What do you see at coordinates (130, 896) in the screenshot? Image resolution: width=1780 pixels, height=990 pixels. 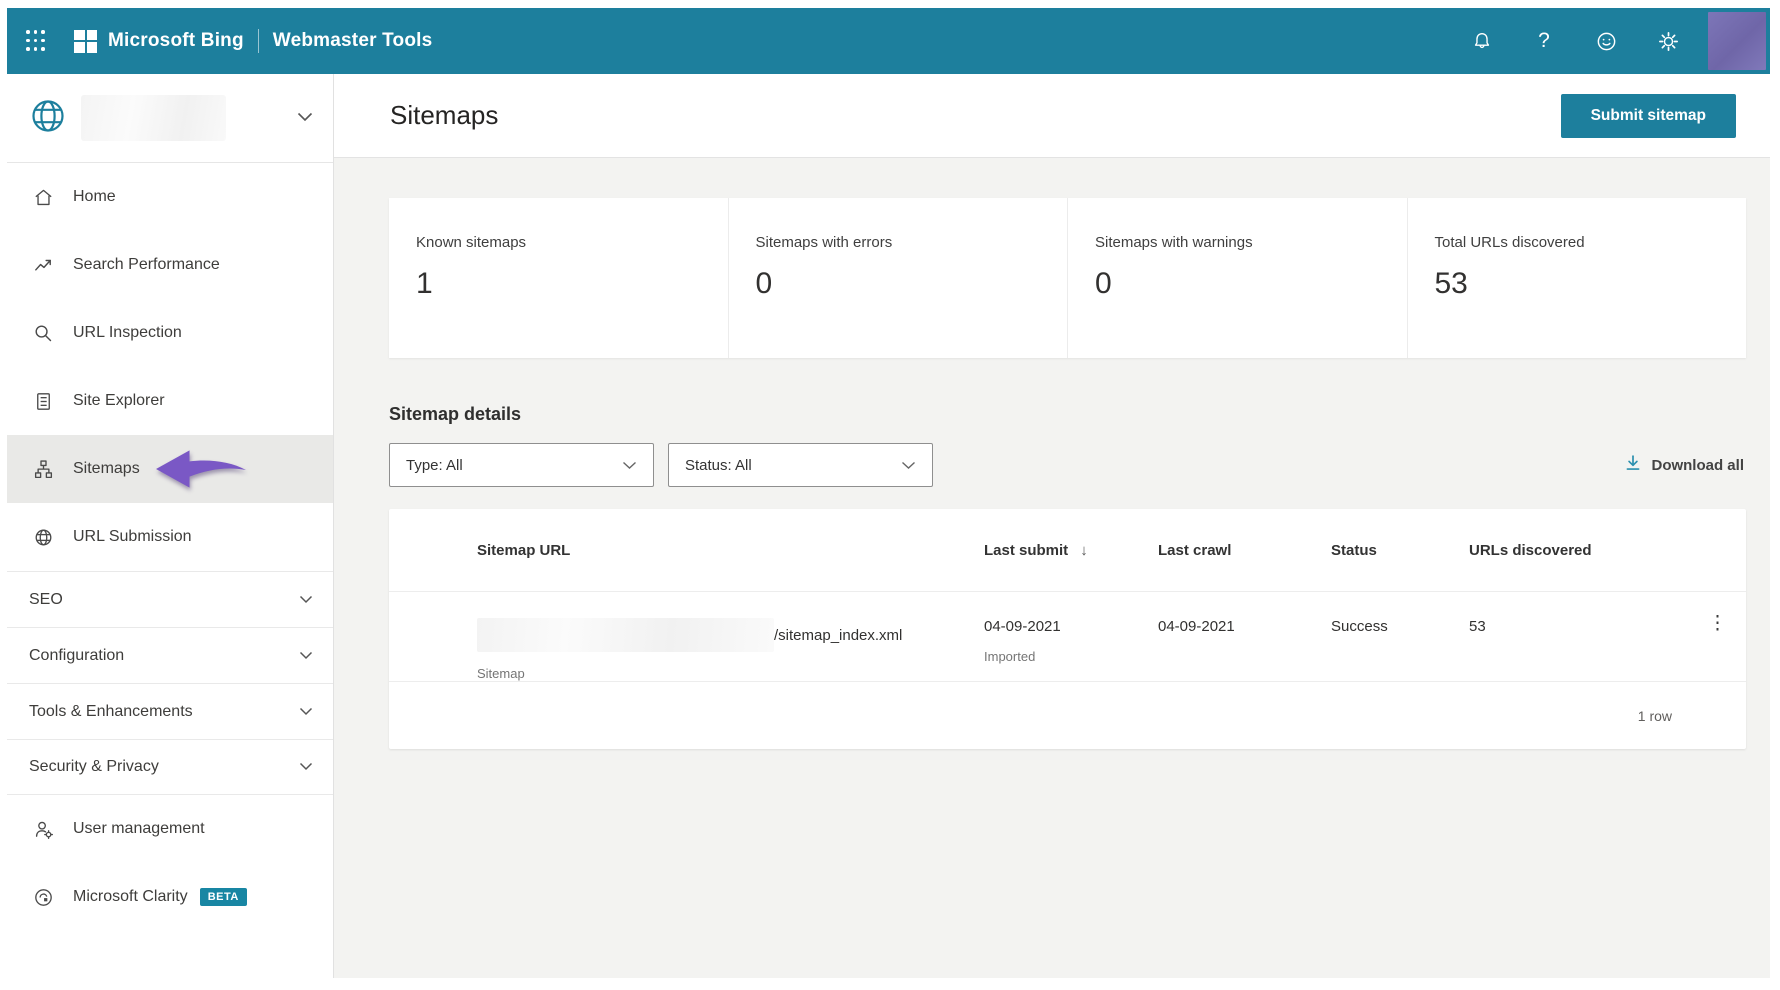 I see `sidebar-item-label: Microsoft Clarity` at bounding box center [130, 896].